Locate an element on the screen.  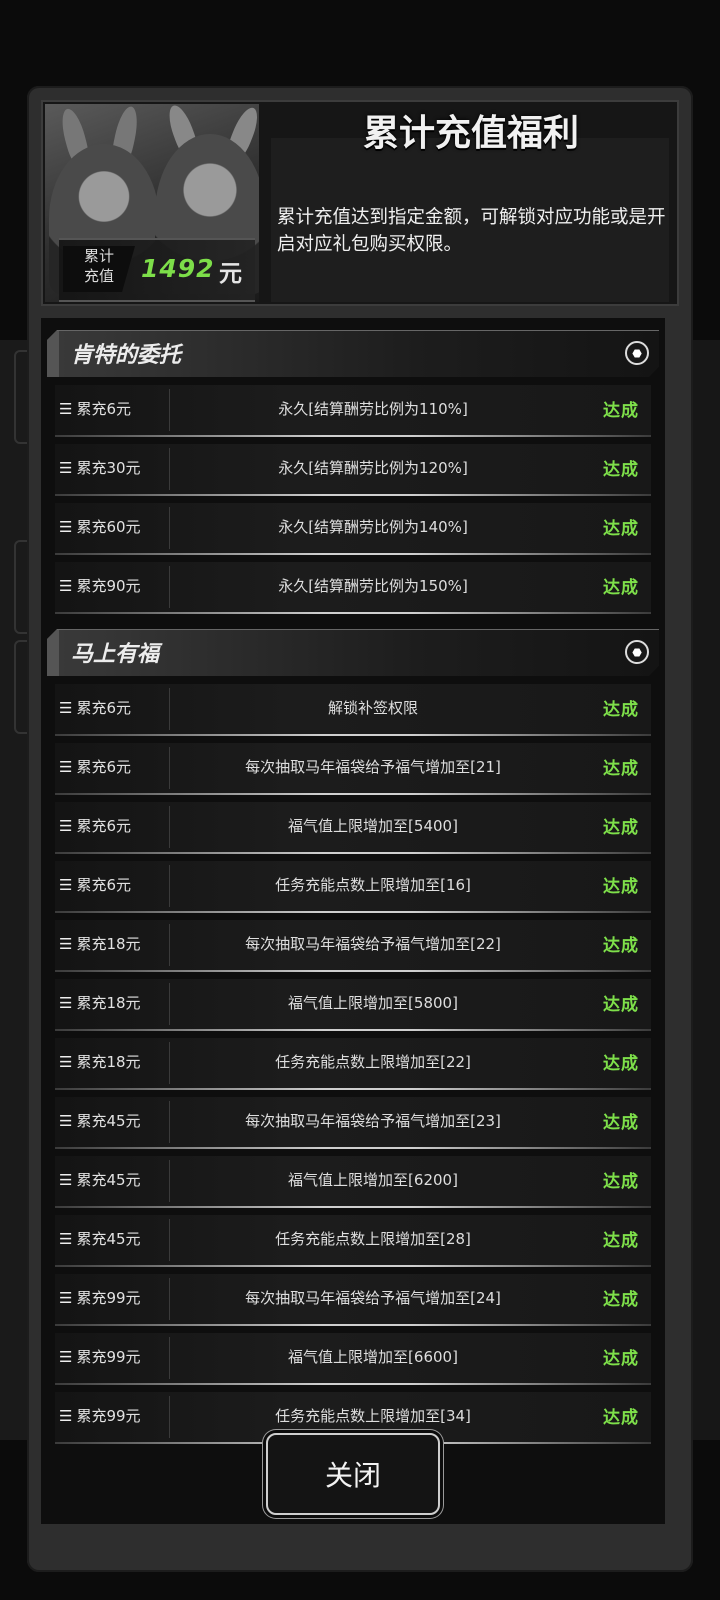
dialog-description: 累计充值达到指定金额，可解锁对应功能或是开启对应礼包购买权限。 is located at coordinates (471, 231).